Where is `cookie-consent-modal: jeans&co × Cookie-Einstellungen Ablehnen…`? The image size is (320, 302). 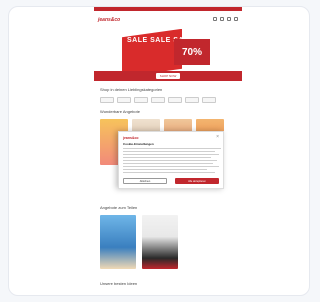 cookie-consent-modal: jeans&co × Cookie-Einstellungen Ablehnen… is located at coordinates (171, 160).